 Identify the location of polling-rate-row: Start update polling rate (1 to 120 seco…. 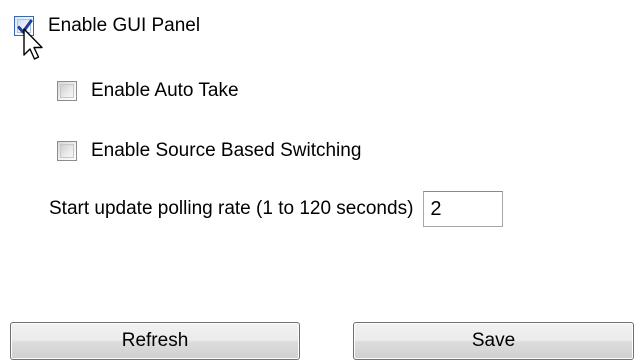
(276, 209).